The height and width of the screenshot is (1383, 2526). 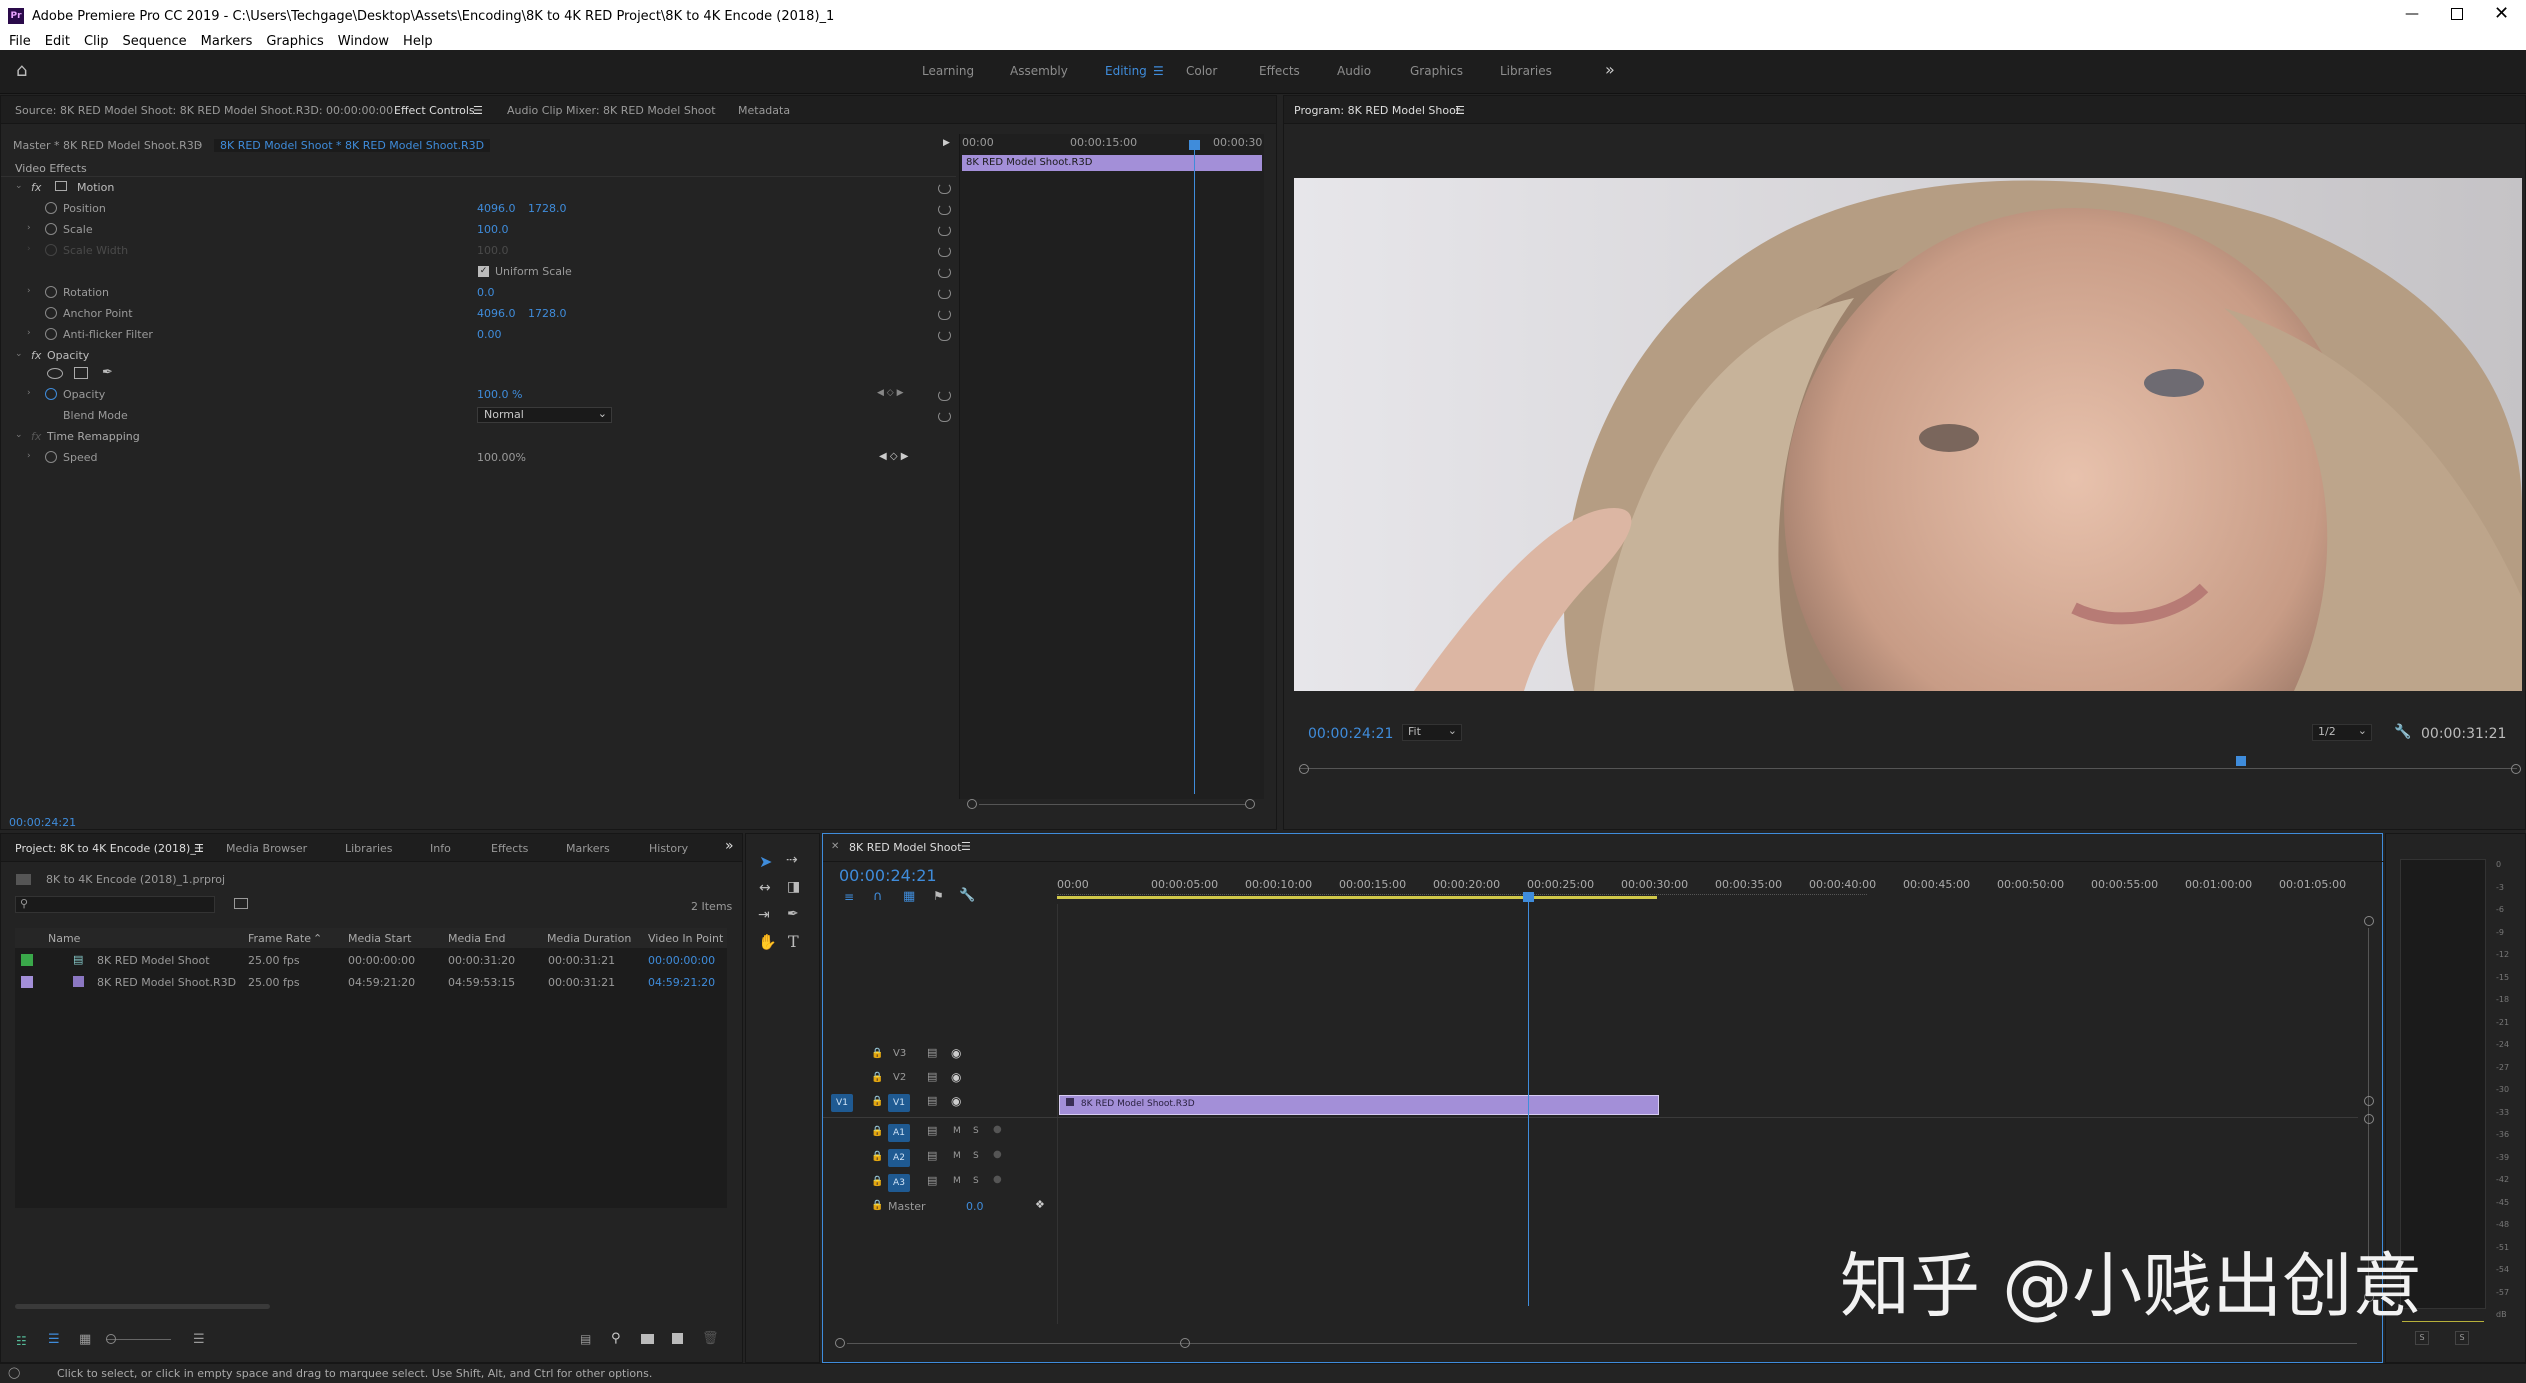 What do you see at coordinates (888, 875) in the screenshot?
I see `timeline-timecode: 00:00:24:21` at bounding box center [888, 875].